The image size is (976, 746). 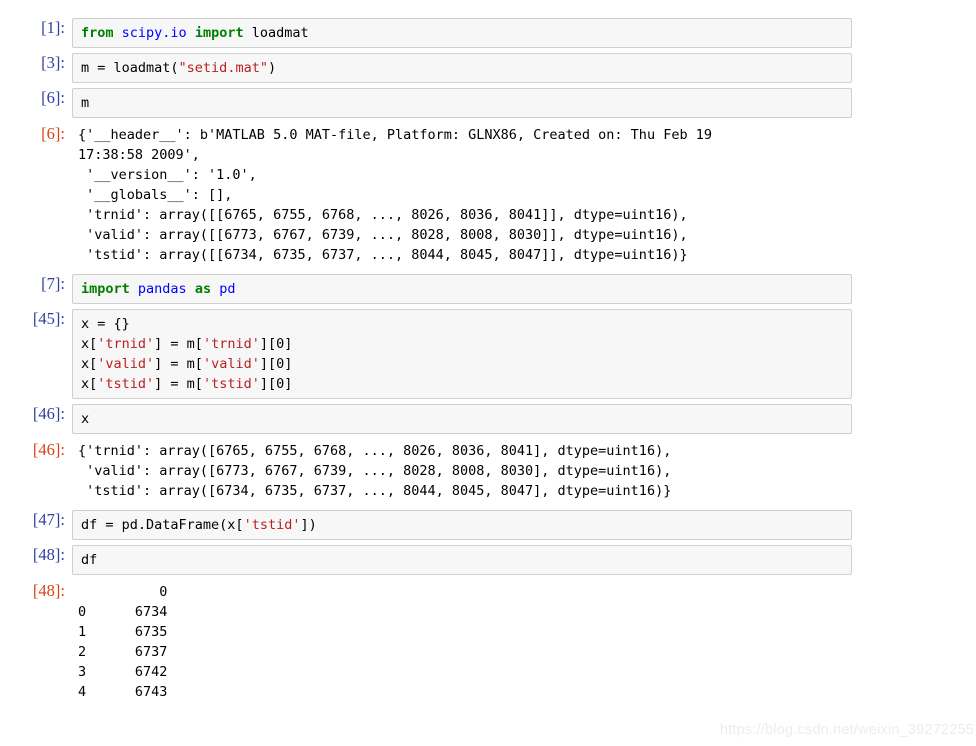 What do you see at coordinates (53, 133) in the screenshot?
I see `output-prompt: [6]:` at bounding box center [53, 133].